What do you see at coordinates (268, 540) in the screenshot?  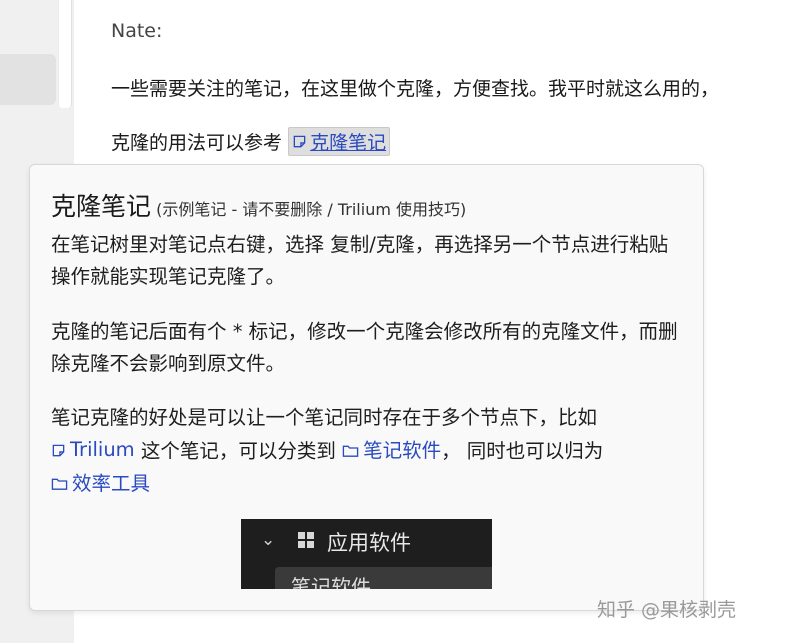 I see `chevron-down-icon: ⌄` at bounding box center [268, 540].